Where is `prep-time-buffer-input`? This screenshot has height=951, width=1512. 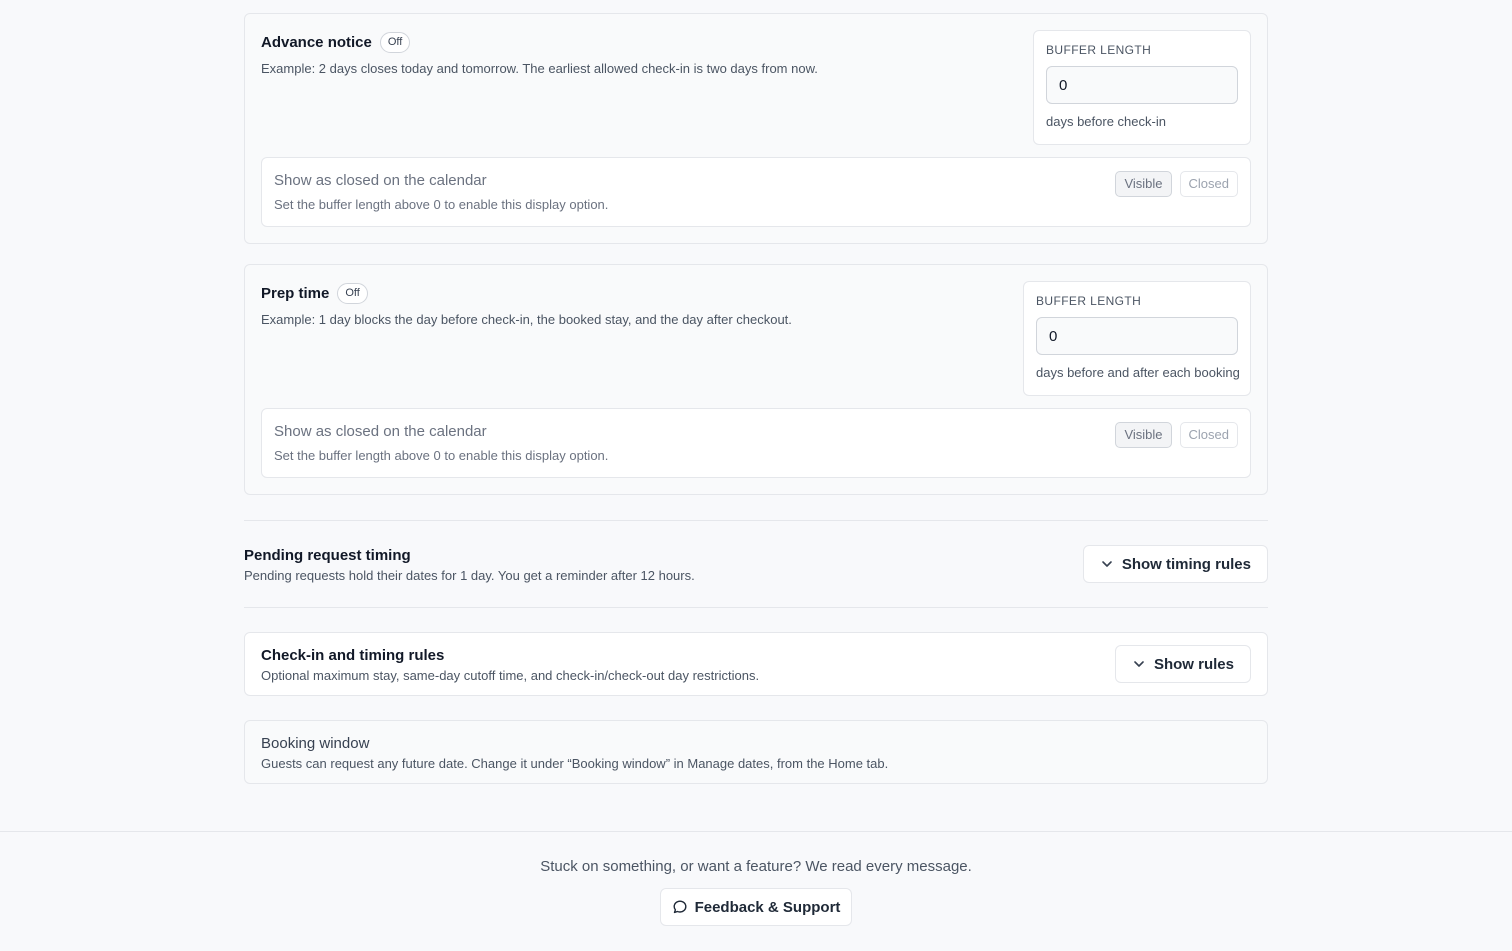
prep-time-buffer-input is located at coordinates (1137, 336).